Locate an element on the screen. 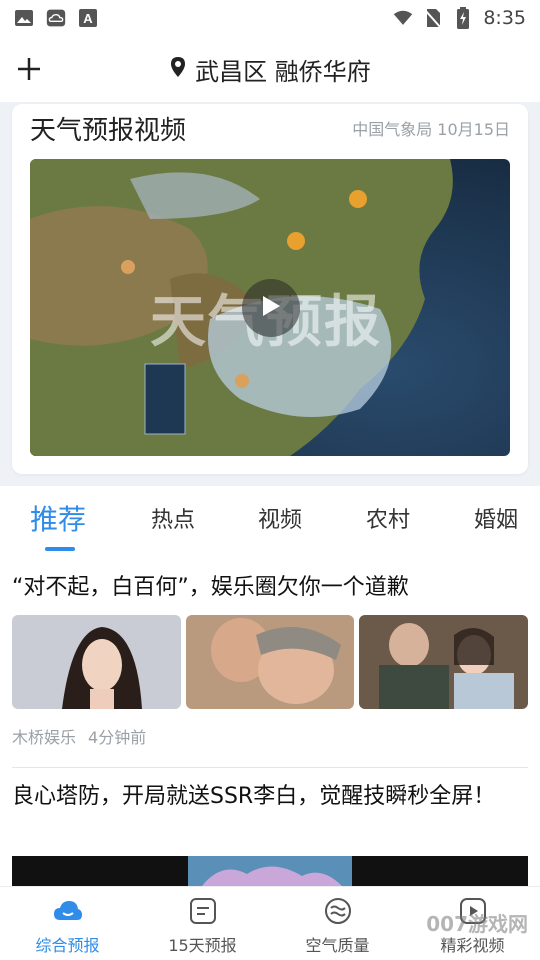 The image size is (540, 960). no-sim-icon is located at coordinates (433, 18).